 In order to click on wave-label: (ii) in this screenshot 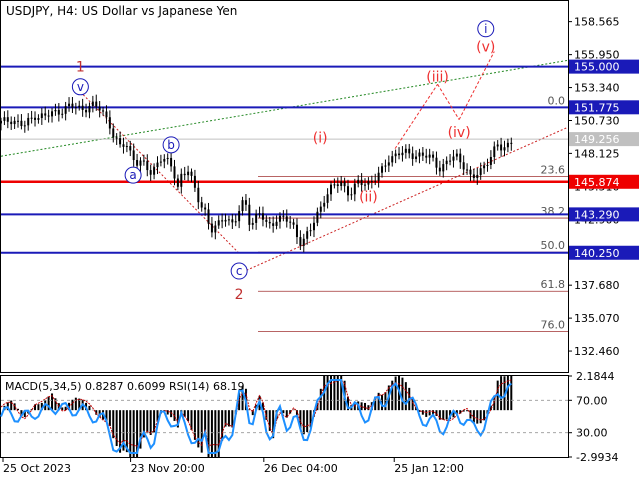, I will do `click(368, 198)`.